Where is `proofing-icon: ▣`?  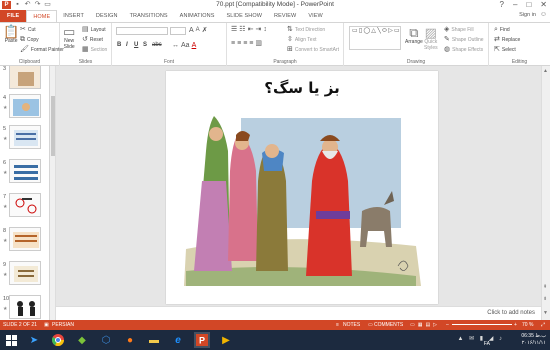 proofing-icon: ▣ is located at coordinates (46, 325).